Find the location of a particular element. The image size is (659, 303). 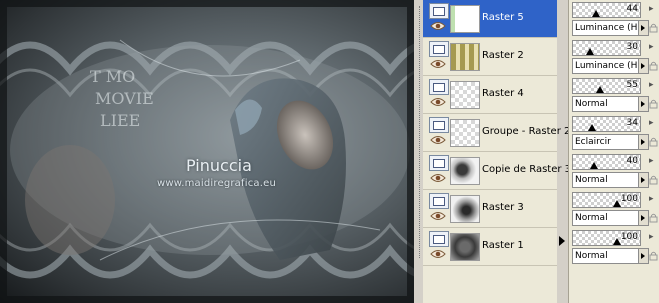

opacity-value: 30 is located at coordinates (632, 47).